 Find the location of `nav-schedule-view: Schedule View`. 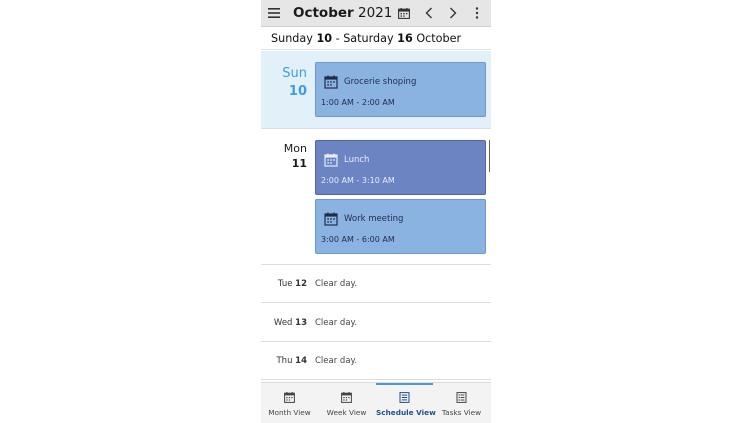

nav-schedule-view: Schedule View is located at coordinates (406, 403).